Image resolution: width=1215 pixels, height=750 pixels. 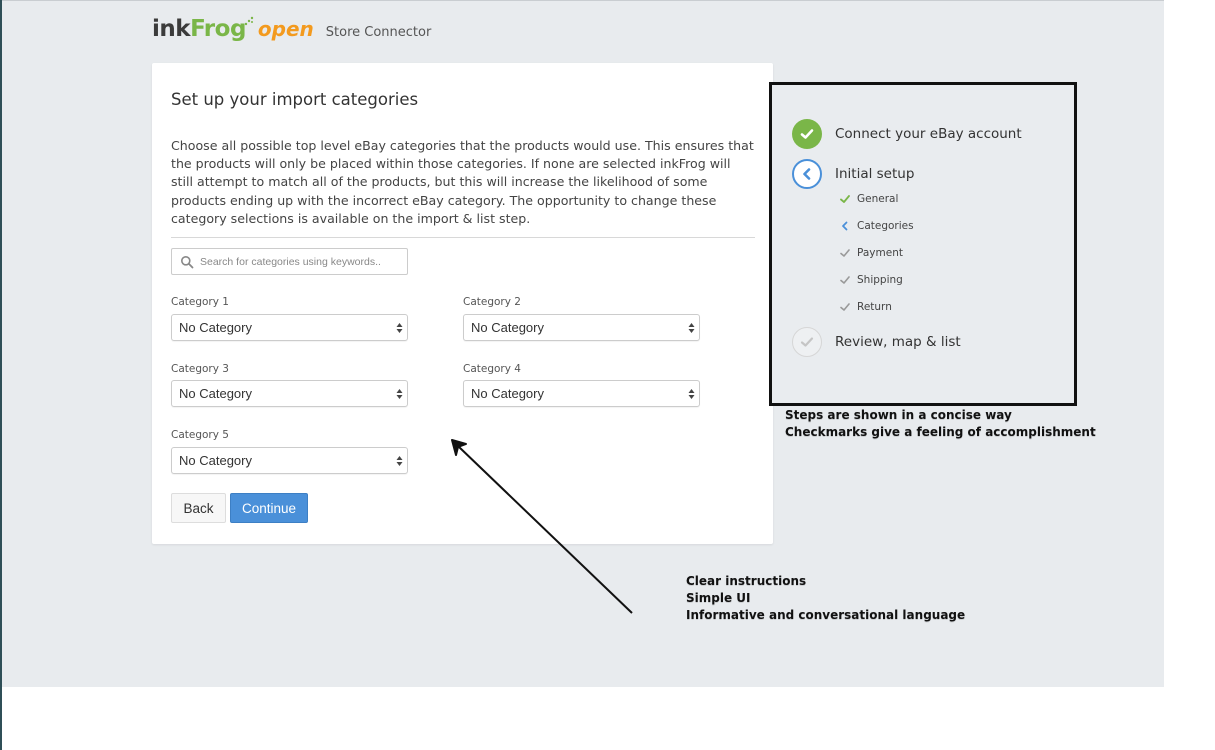 I want to click on app-subtitle: Store Connector, so click(x=378, y=32).